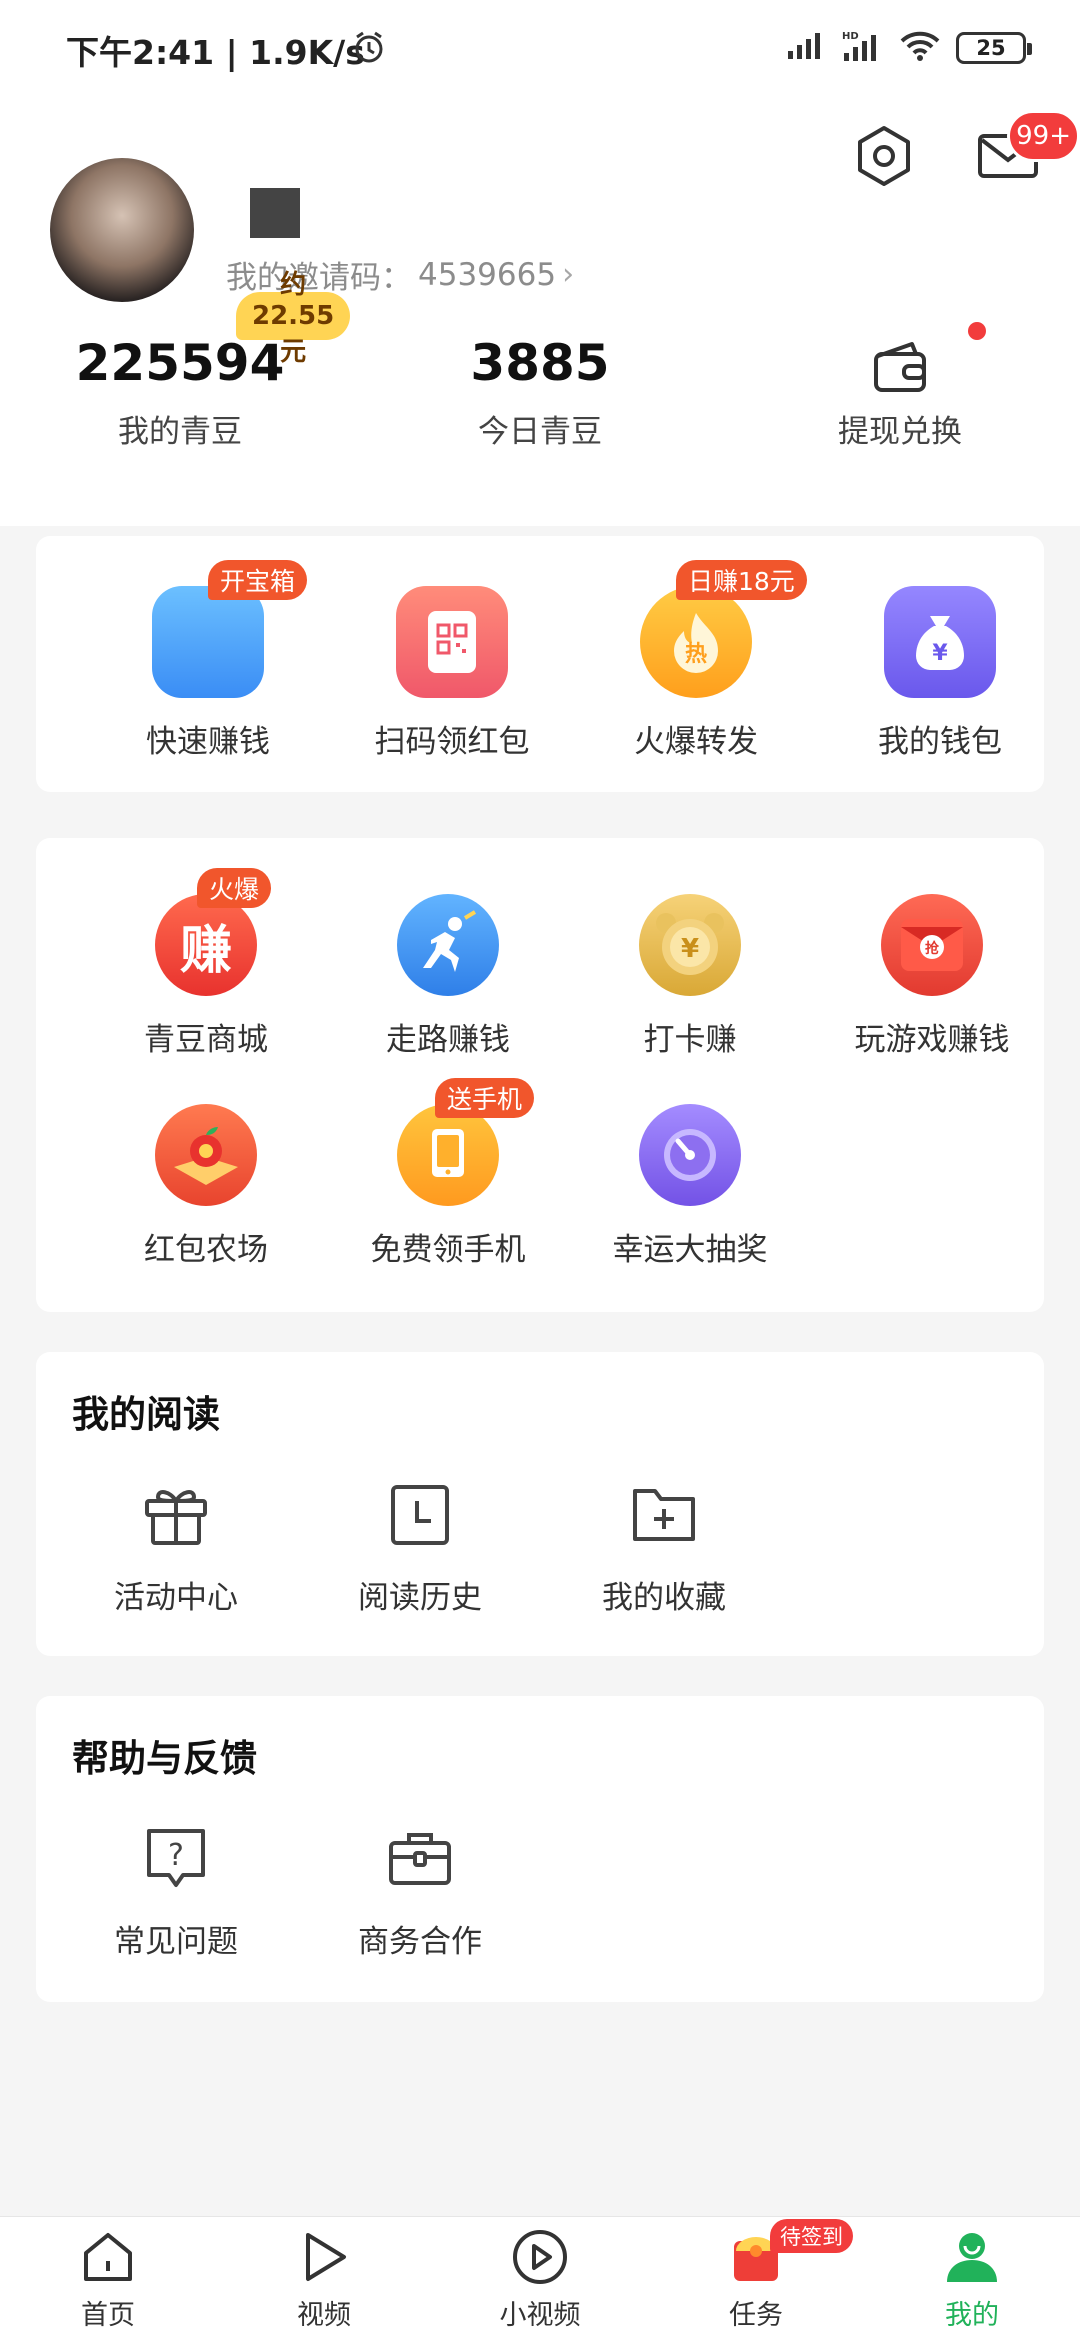  Describe the element at coordinates (258, 580) in the screenshot. I see `quick-earn-tag: 开宝箱` at that location.